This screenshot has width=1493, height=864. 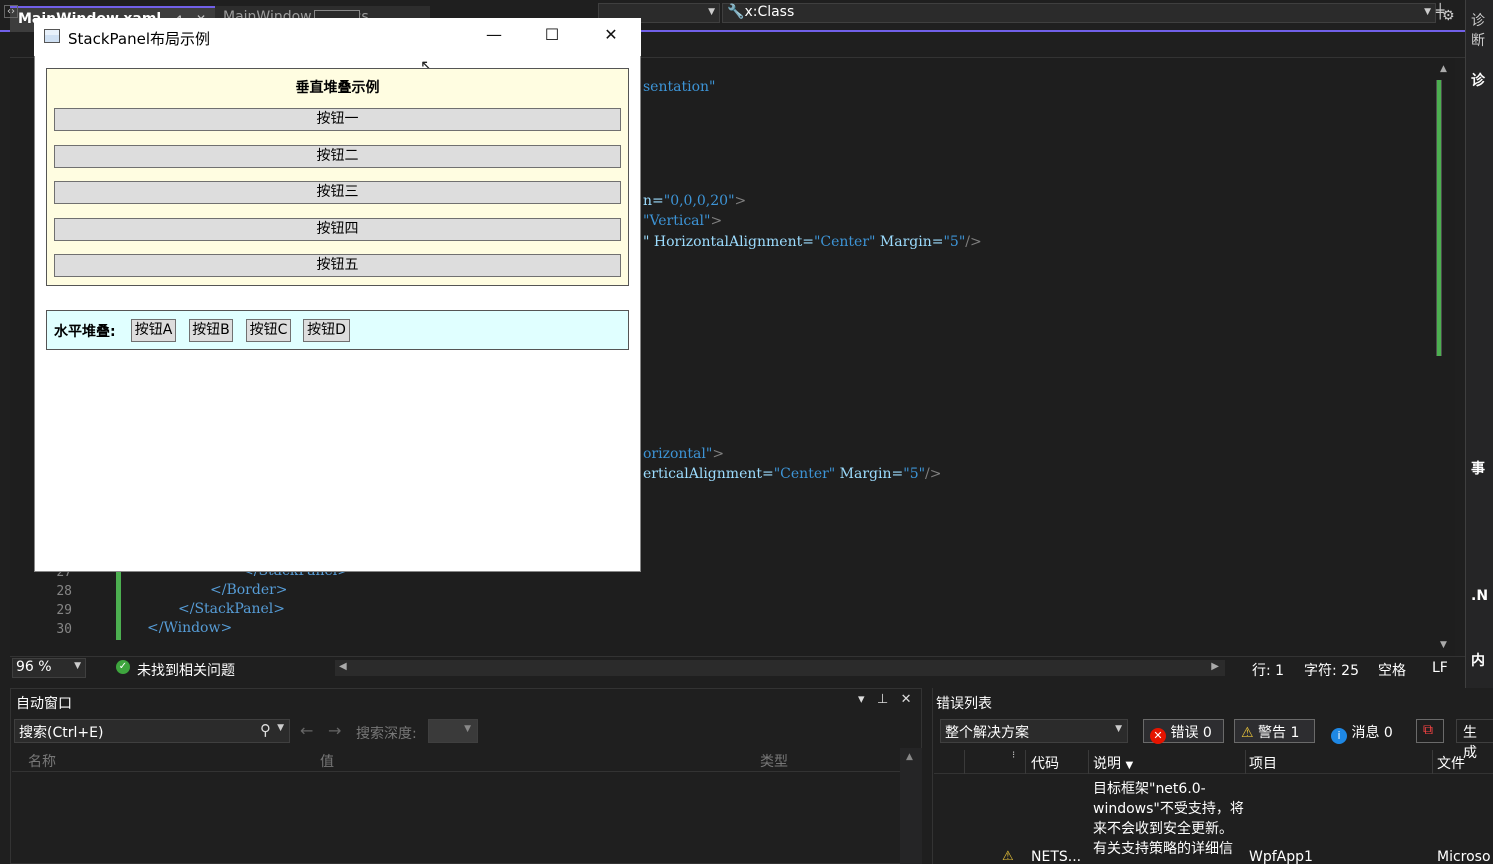 I want to click on build-intellisense-filter-icon: ⧉, so click(x=1430, y=731).